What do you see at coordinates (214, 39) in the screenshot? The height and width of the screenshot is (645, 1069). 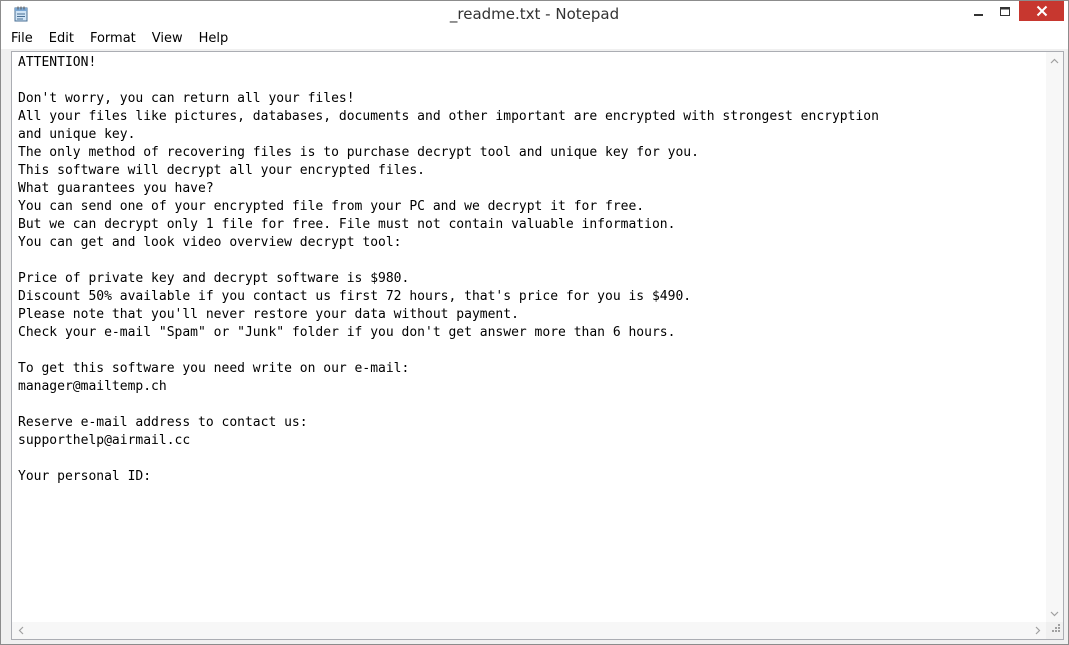 I see `menu-help: Help` at bounding box center [214, 39].